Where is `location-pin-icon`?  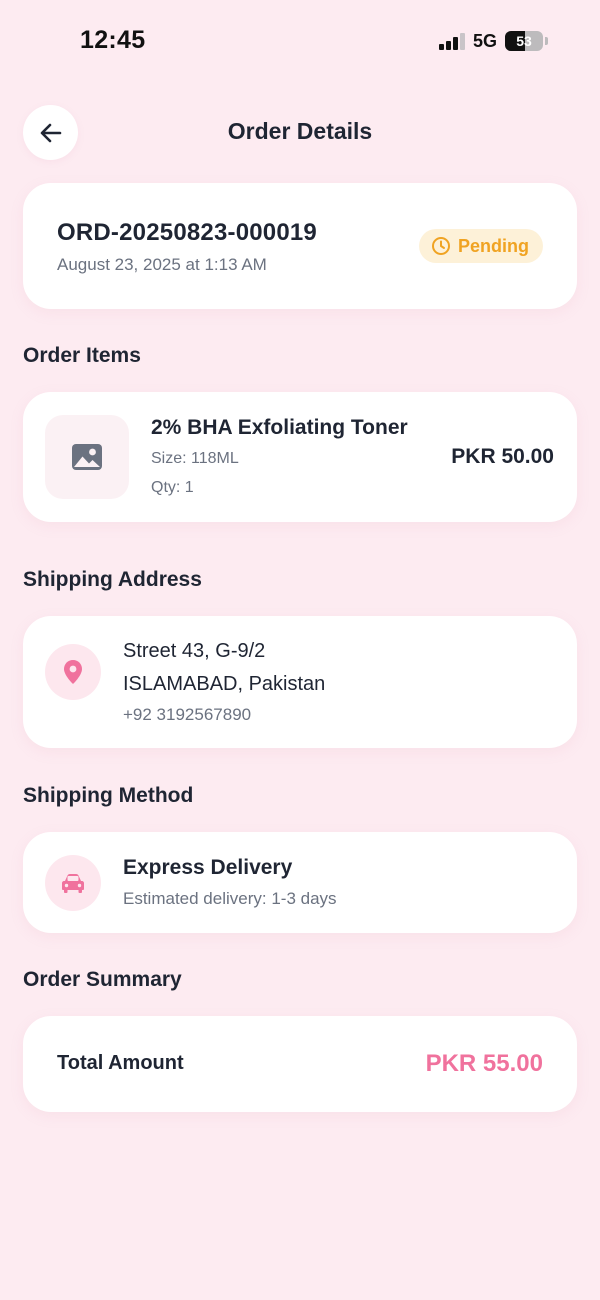 location-pin-icon is located at coordinates (73, 672).